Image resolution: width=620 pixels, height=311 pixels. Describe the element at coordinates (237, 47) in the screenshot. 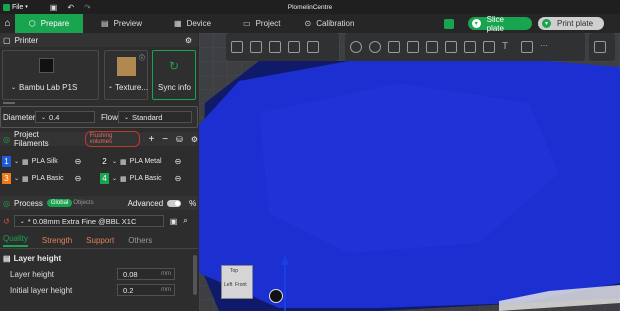

I see `add-object-icon` at that location.